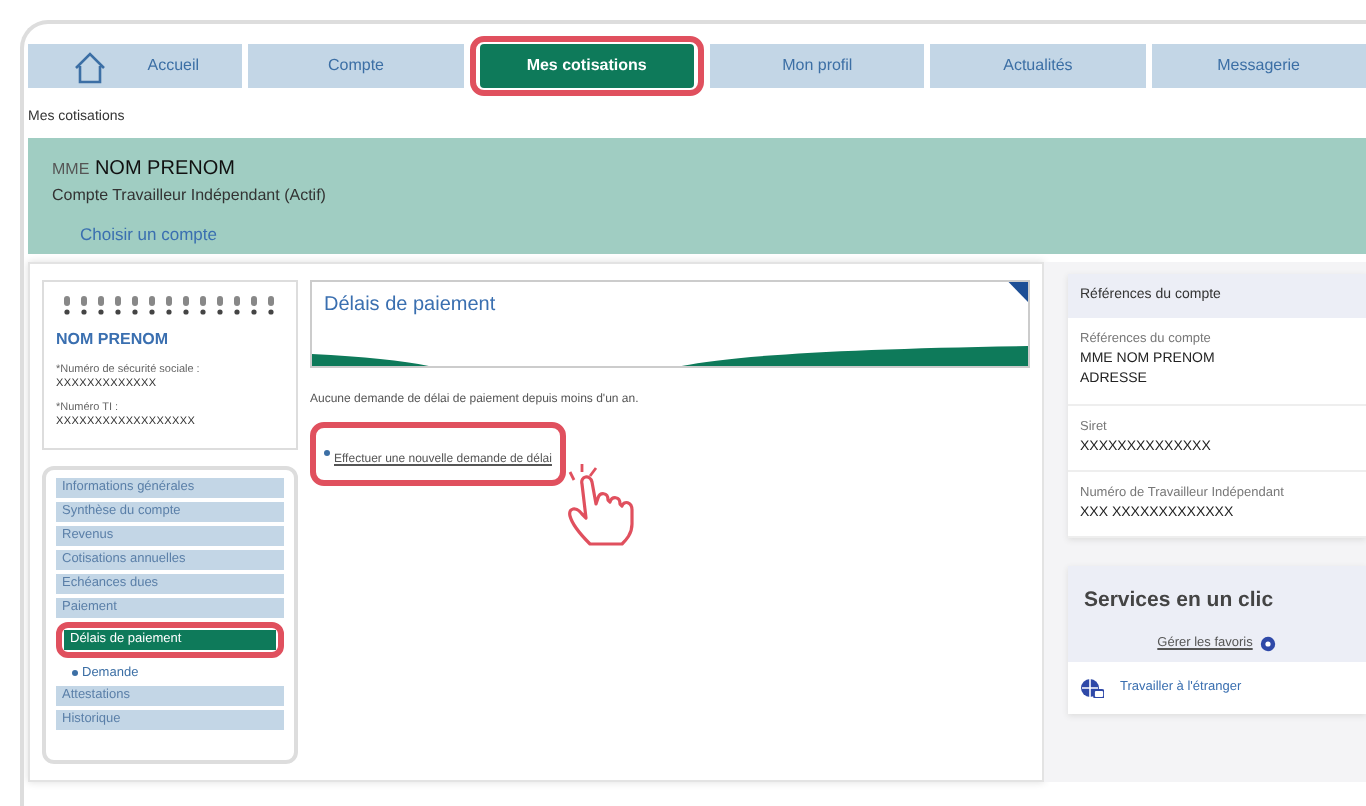 The image size is (1366, 806). Describe the element at coordinates (1268, 643) in the screenshot. I see `settings-icon` at that location.